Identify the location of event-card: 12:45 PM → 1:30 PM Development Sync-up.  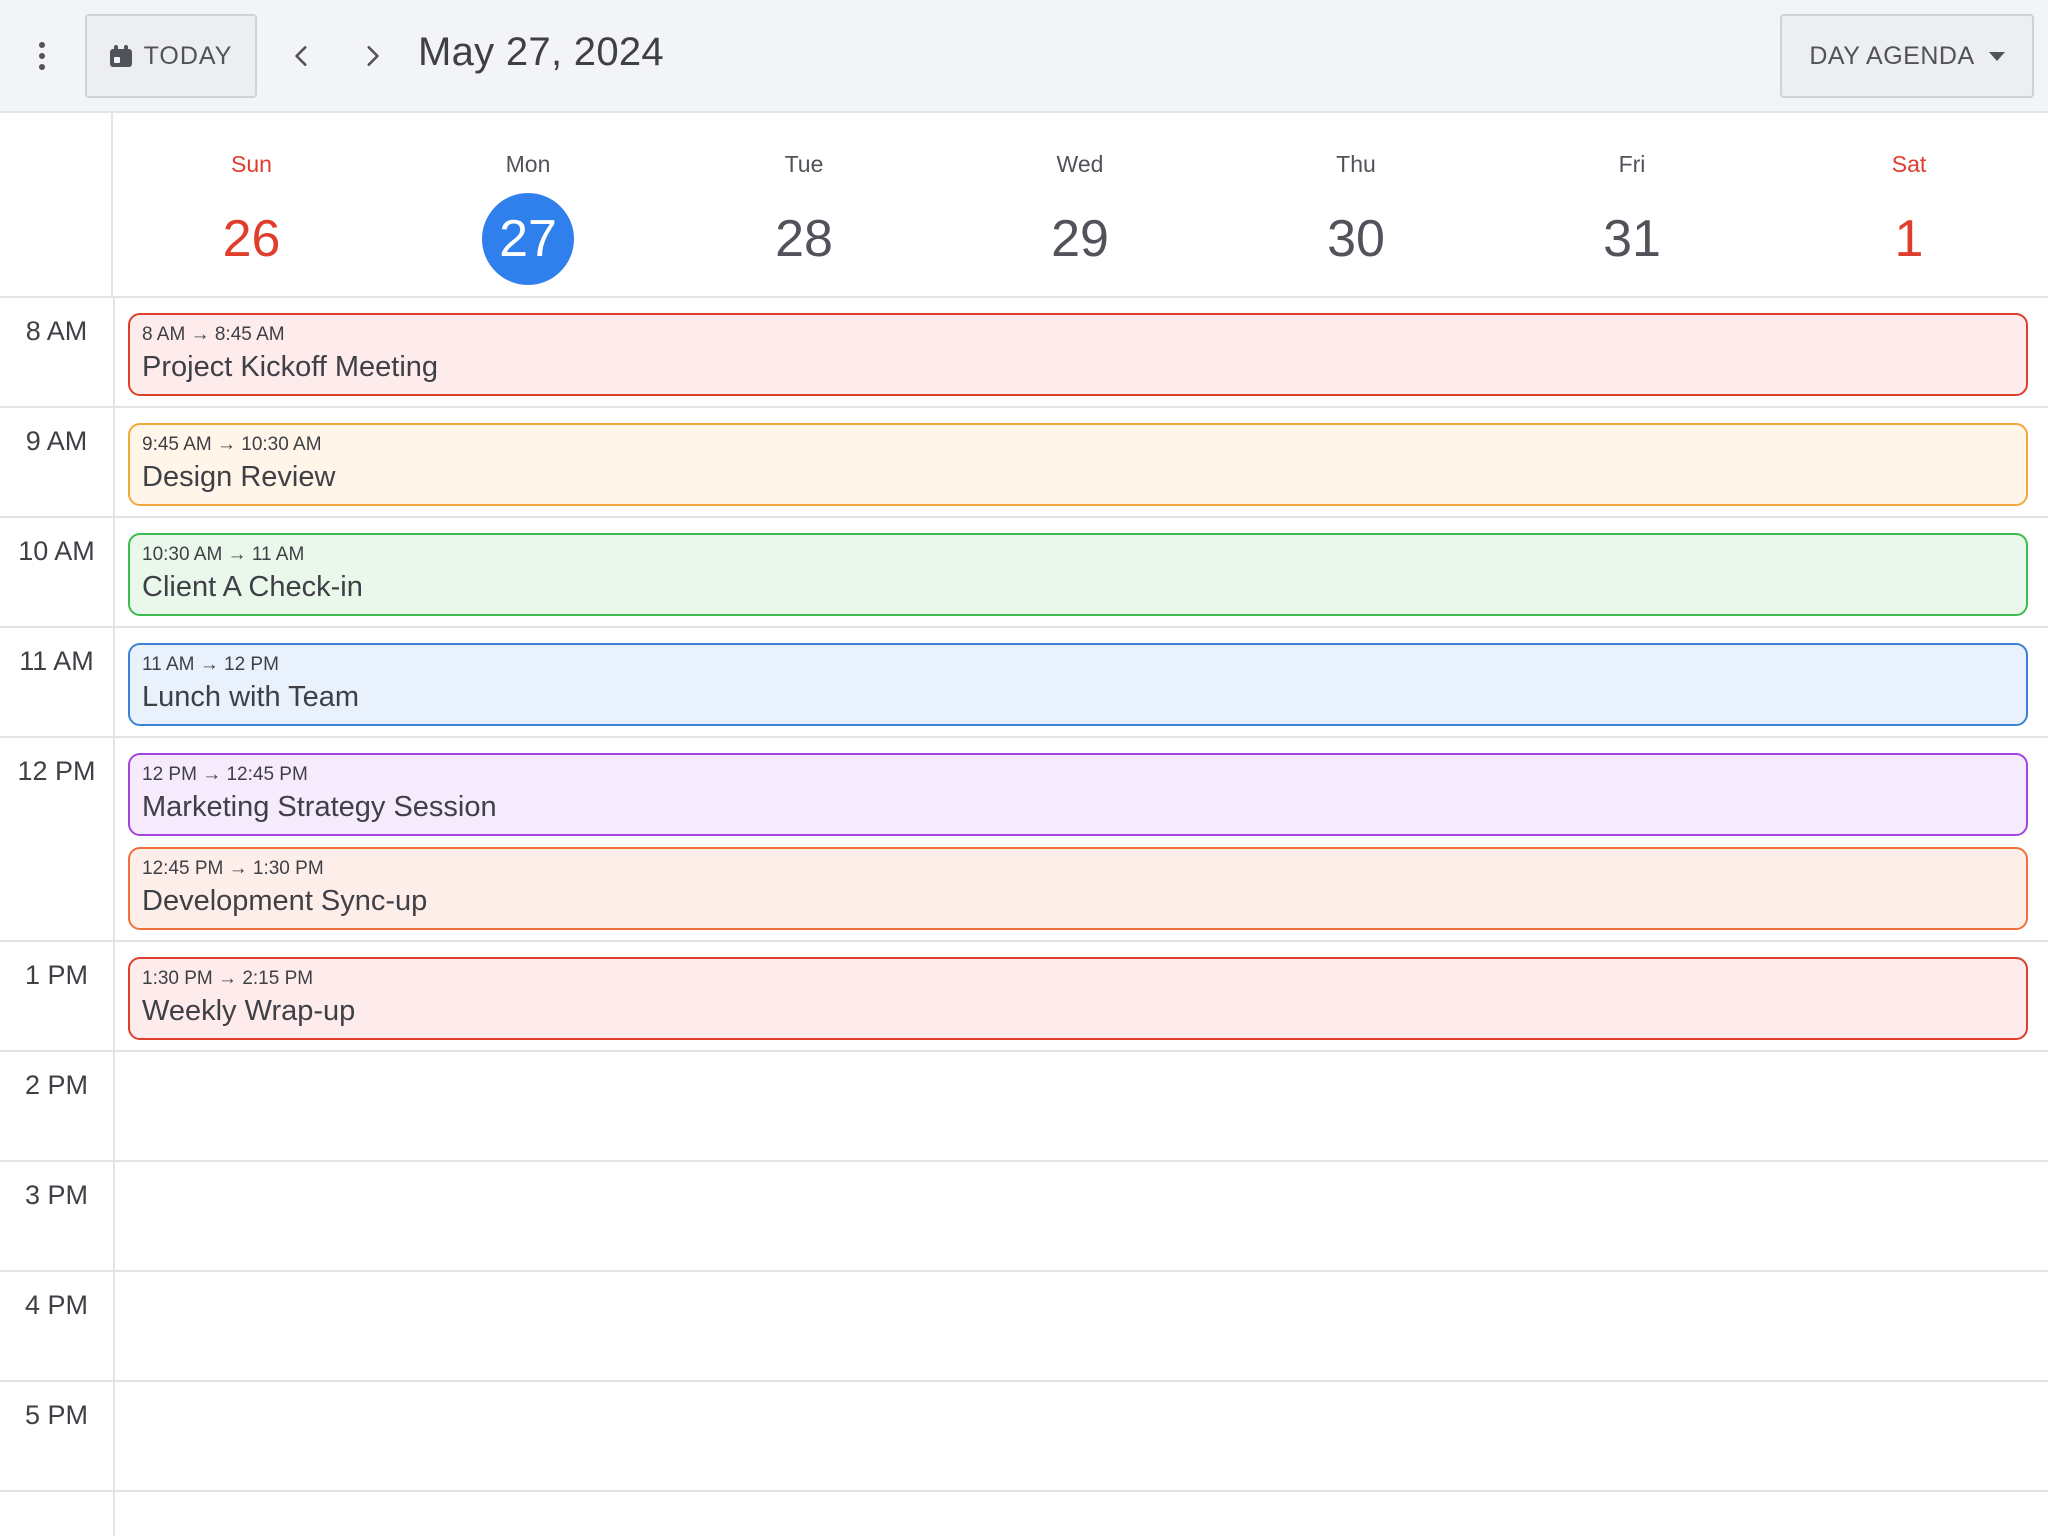
(1078, 888).